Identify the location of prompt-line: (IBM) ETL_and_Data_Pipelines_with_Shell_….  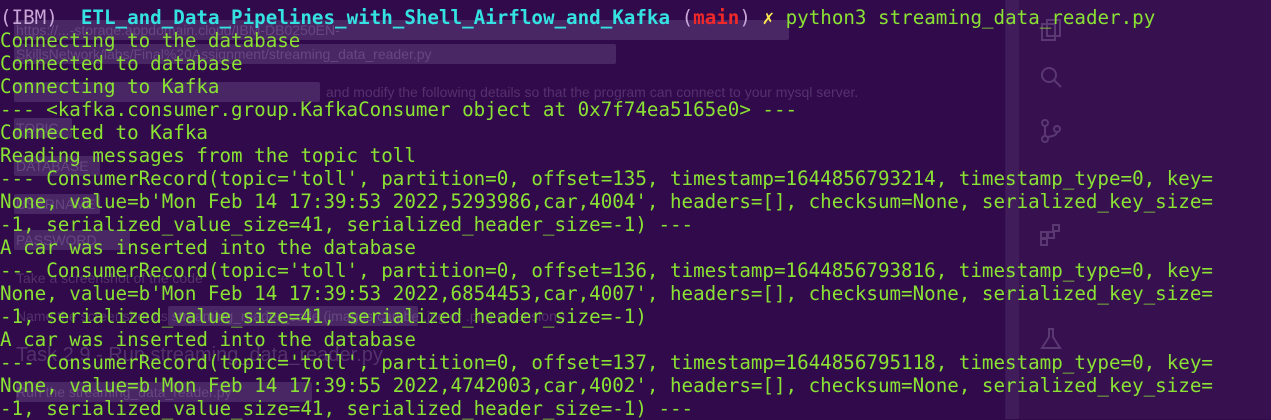
(635, 17).